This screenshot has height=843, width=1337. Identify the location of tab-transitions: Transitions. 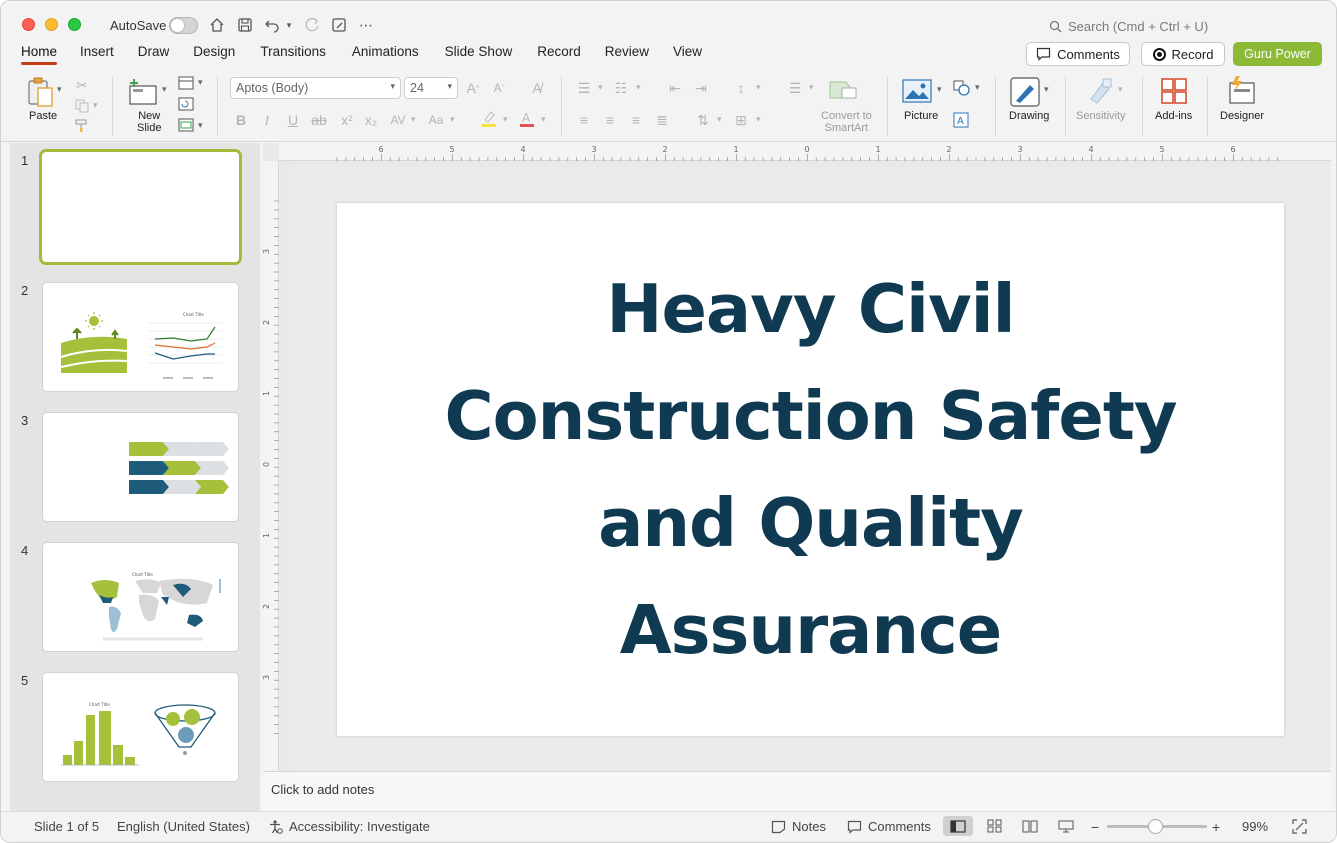
(293, 51).